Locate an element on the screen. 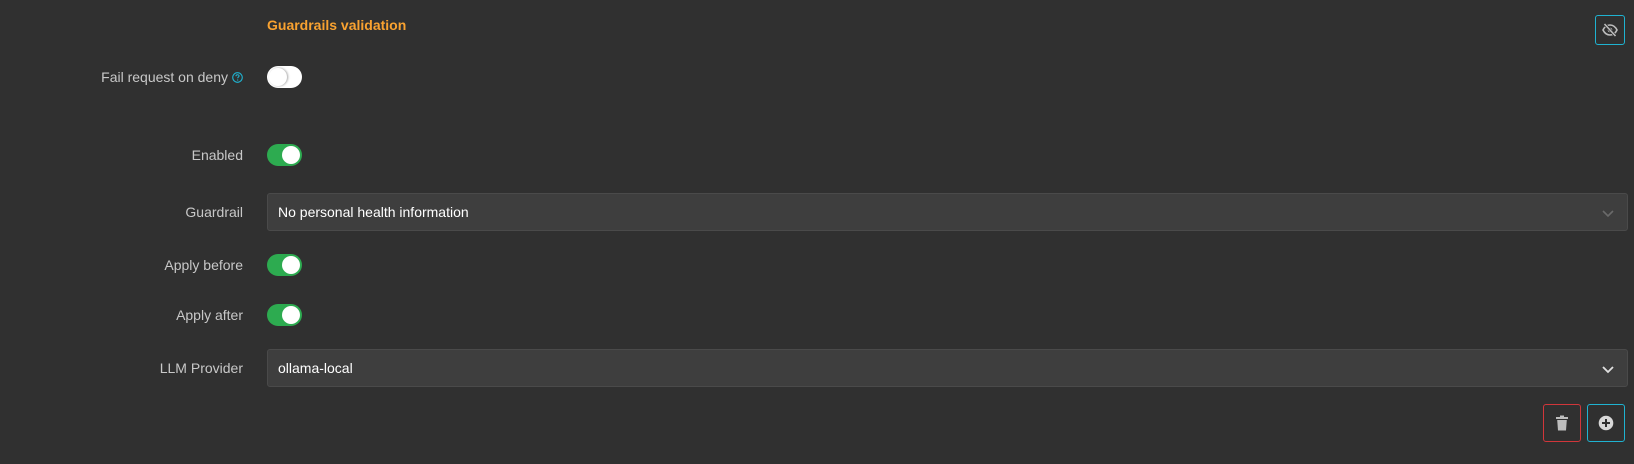 The image size is (1634, 464). field-guardrail: Guardrail No personal health information is located at coordinates (817, 212).